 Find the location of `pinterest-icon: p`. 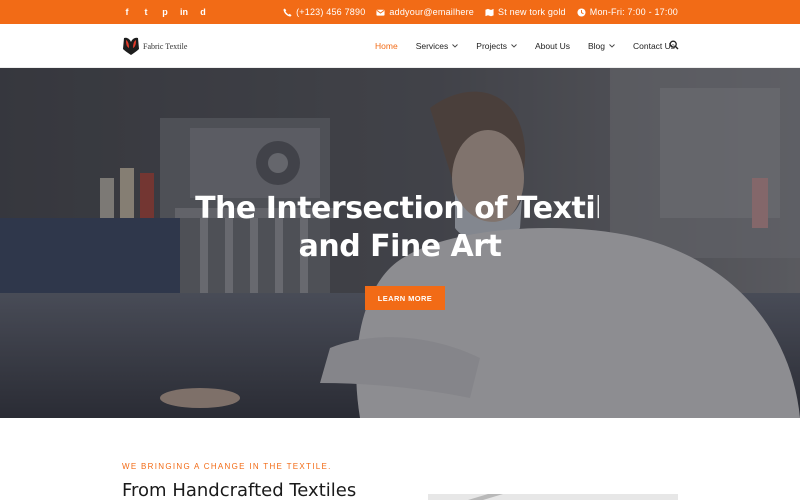

pinterest-icon: p is located at coordinates (165, 12).